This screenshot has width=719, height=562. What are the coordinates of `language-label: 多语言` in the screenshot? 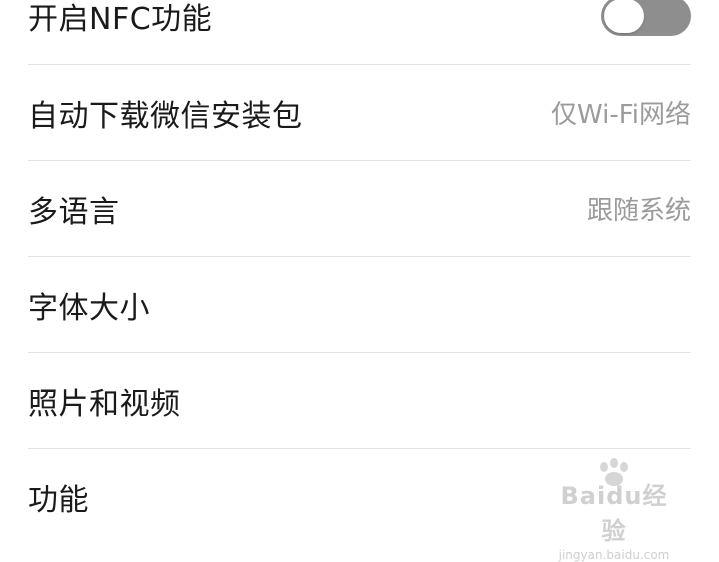 It's located at (74, 212).